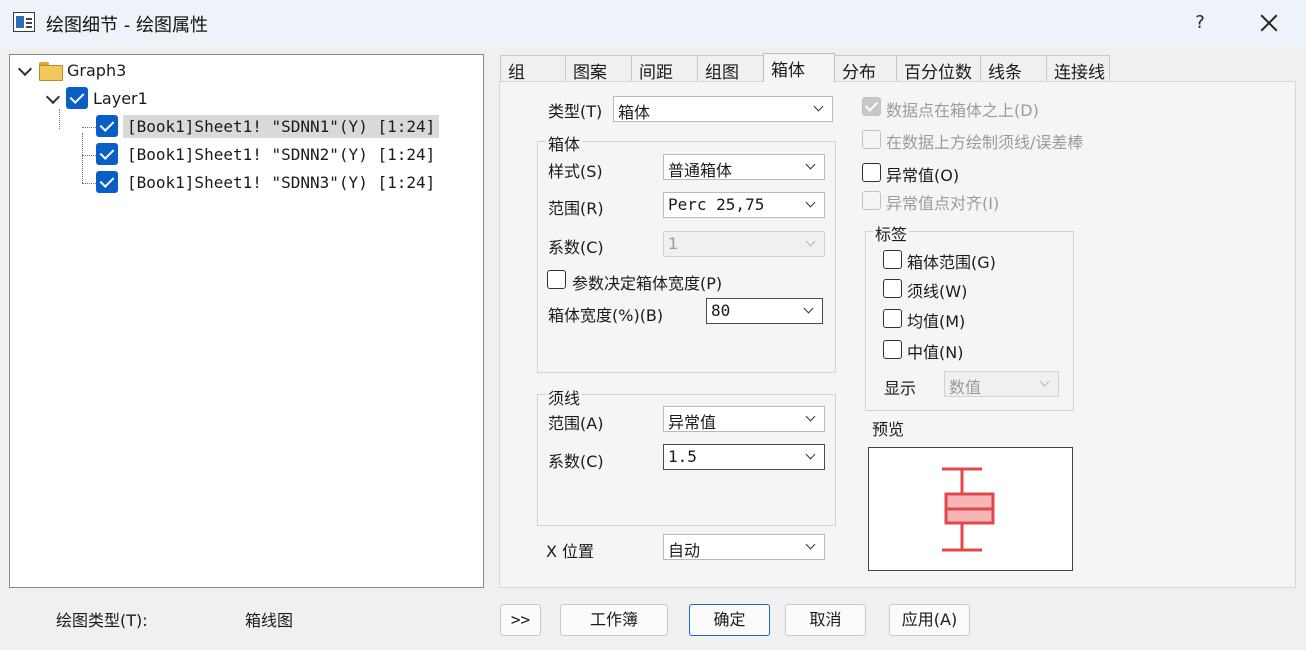 The image size is (1306, 650). I want to click on tab-percentile: 百分位数, so click(938, 69).